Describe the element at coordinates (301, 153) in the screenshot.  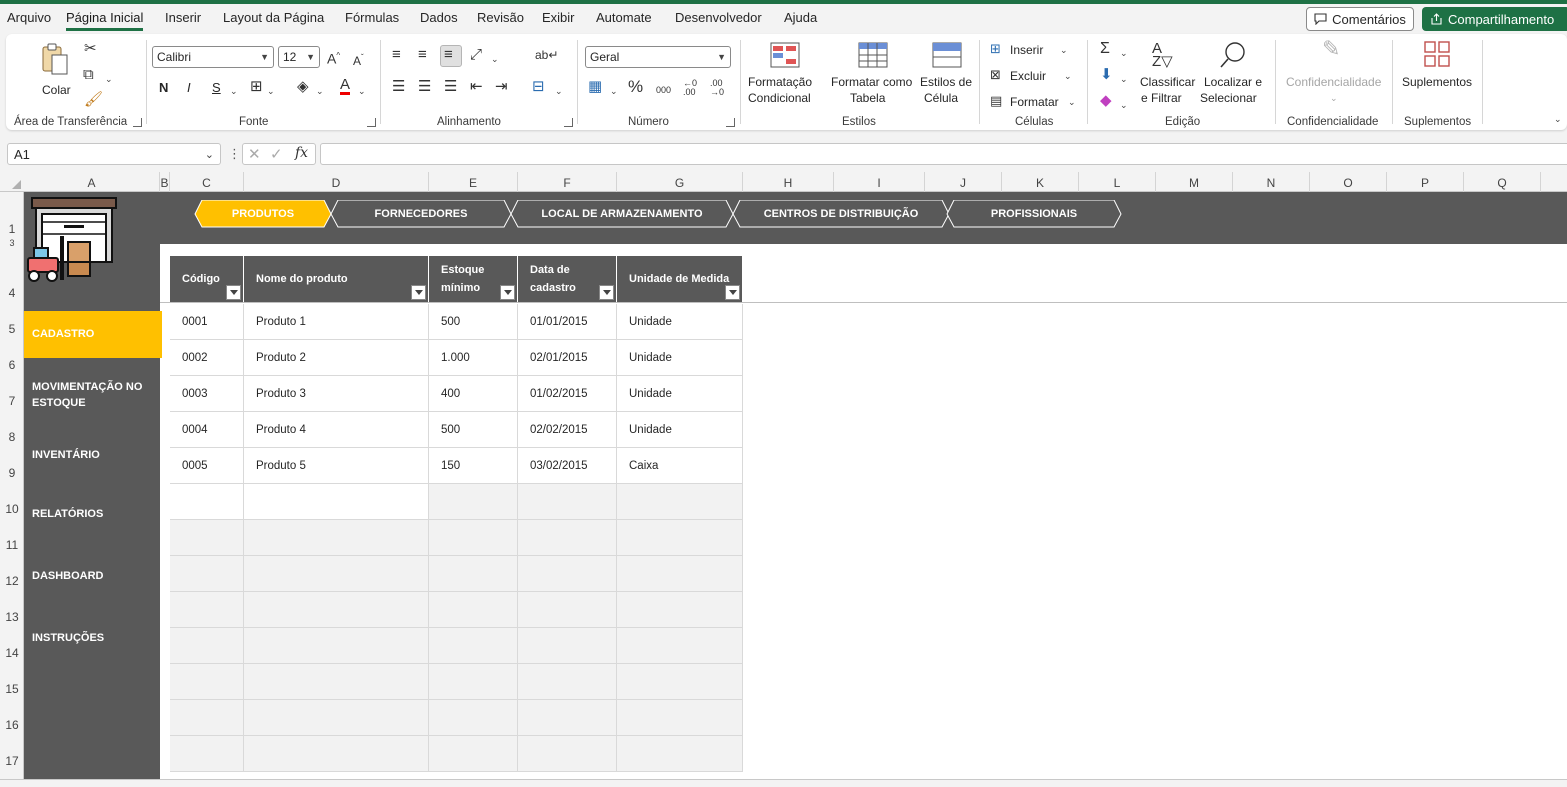
I see `insert-function-icon: fx` at that location.